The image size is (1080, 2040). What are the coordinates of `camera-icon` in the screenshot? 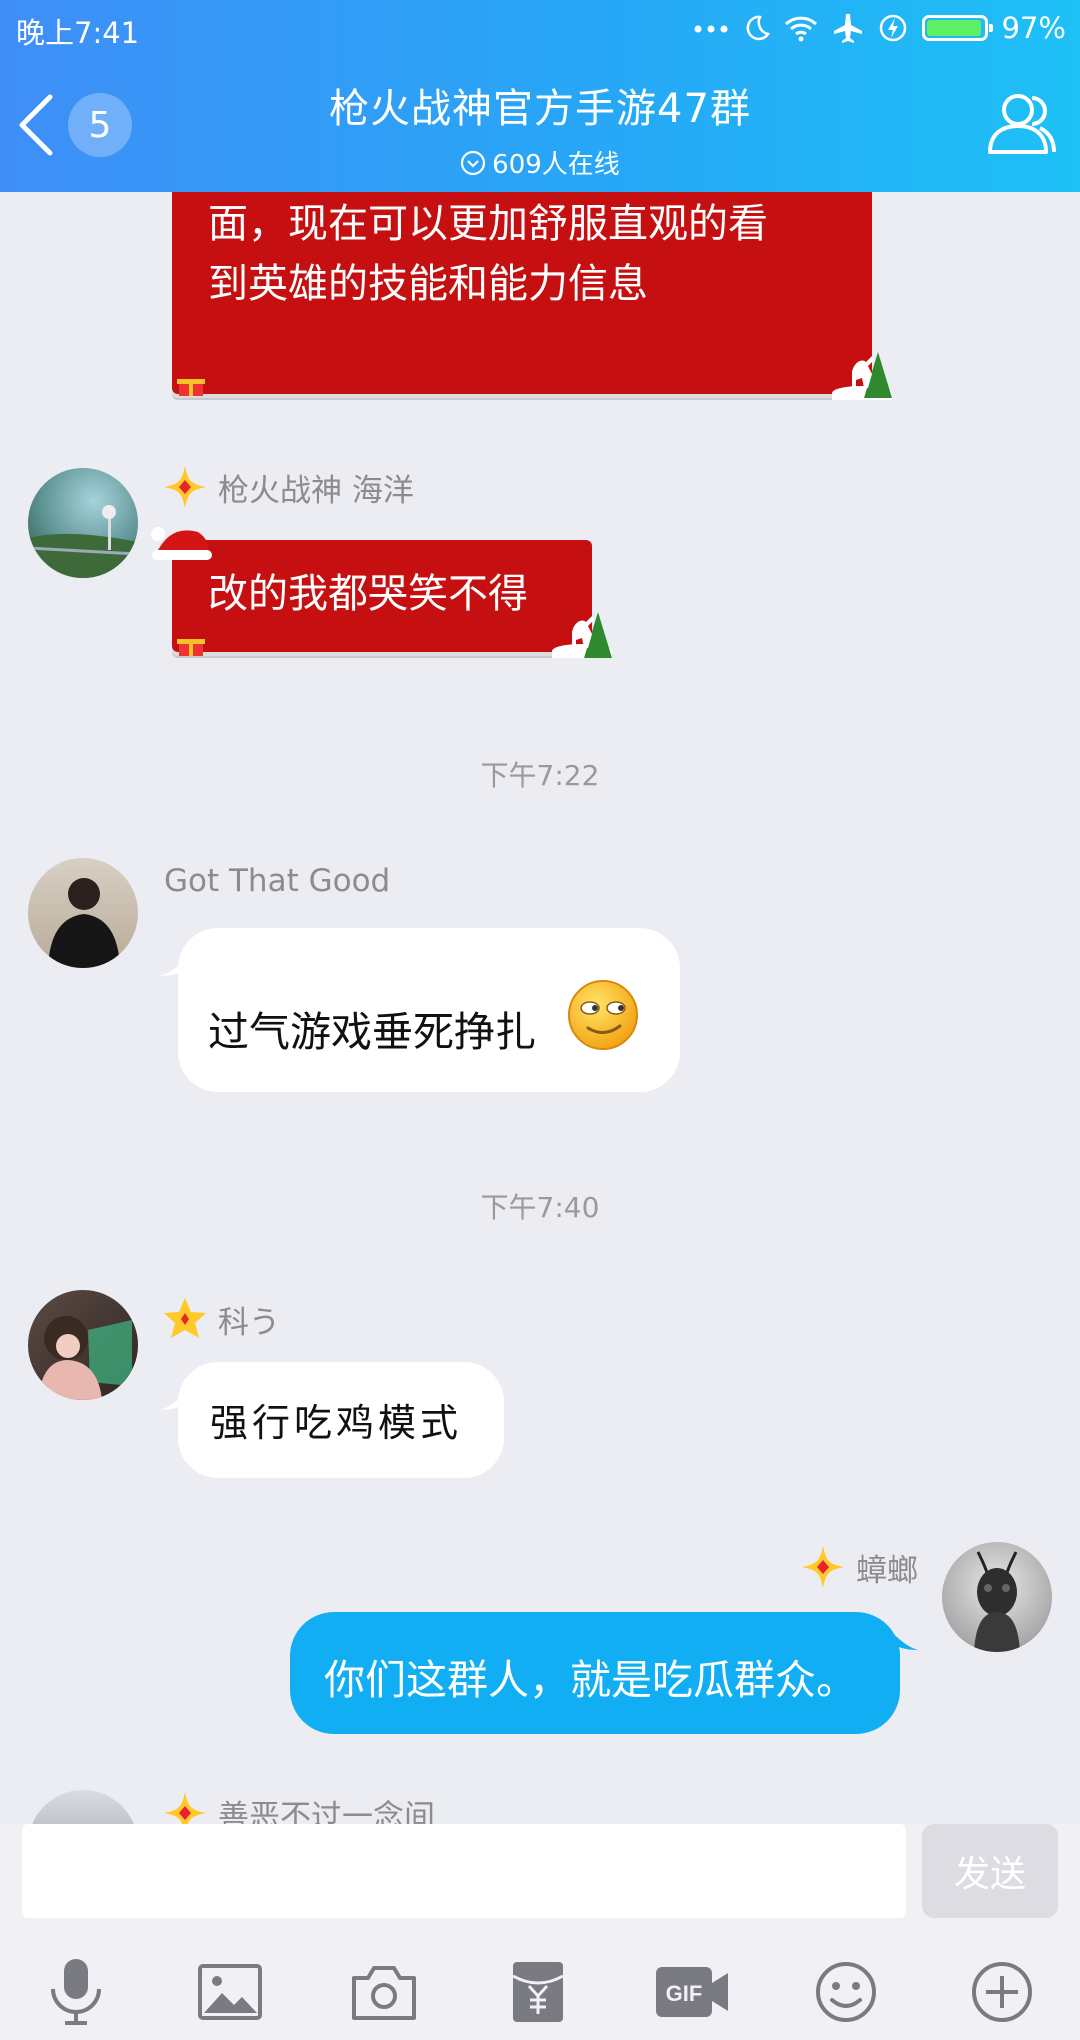 It's located at (384, 1993).